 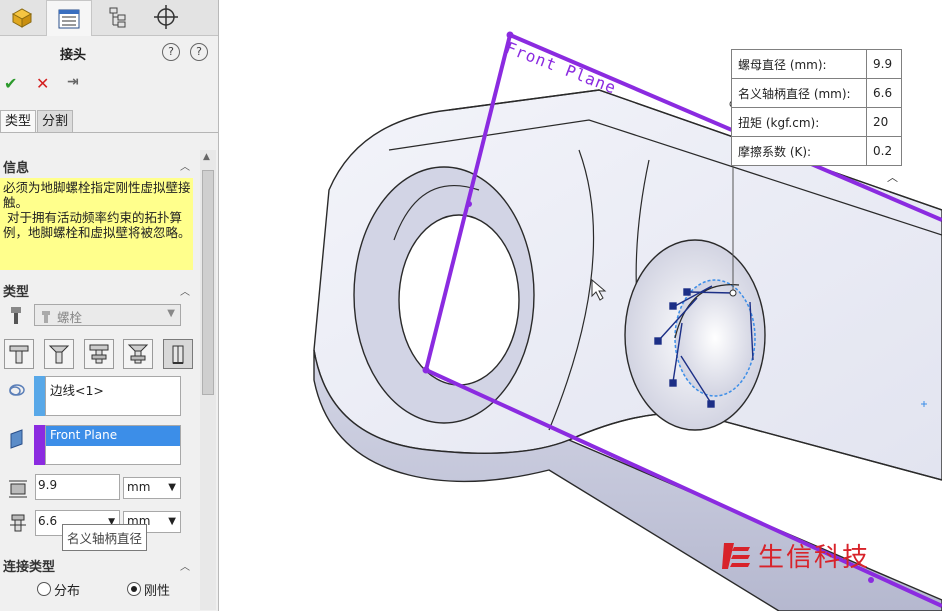 I want to click on feature-title: 接头, so click(x=73, y=55).